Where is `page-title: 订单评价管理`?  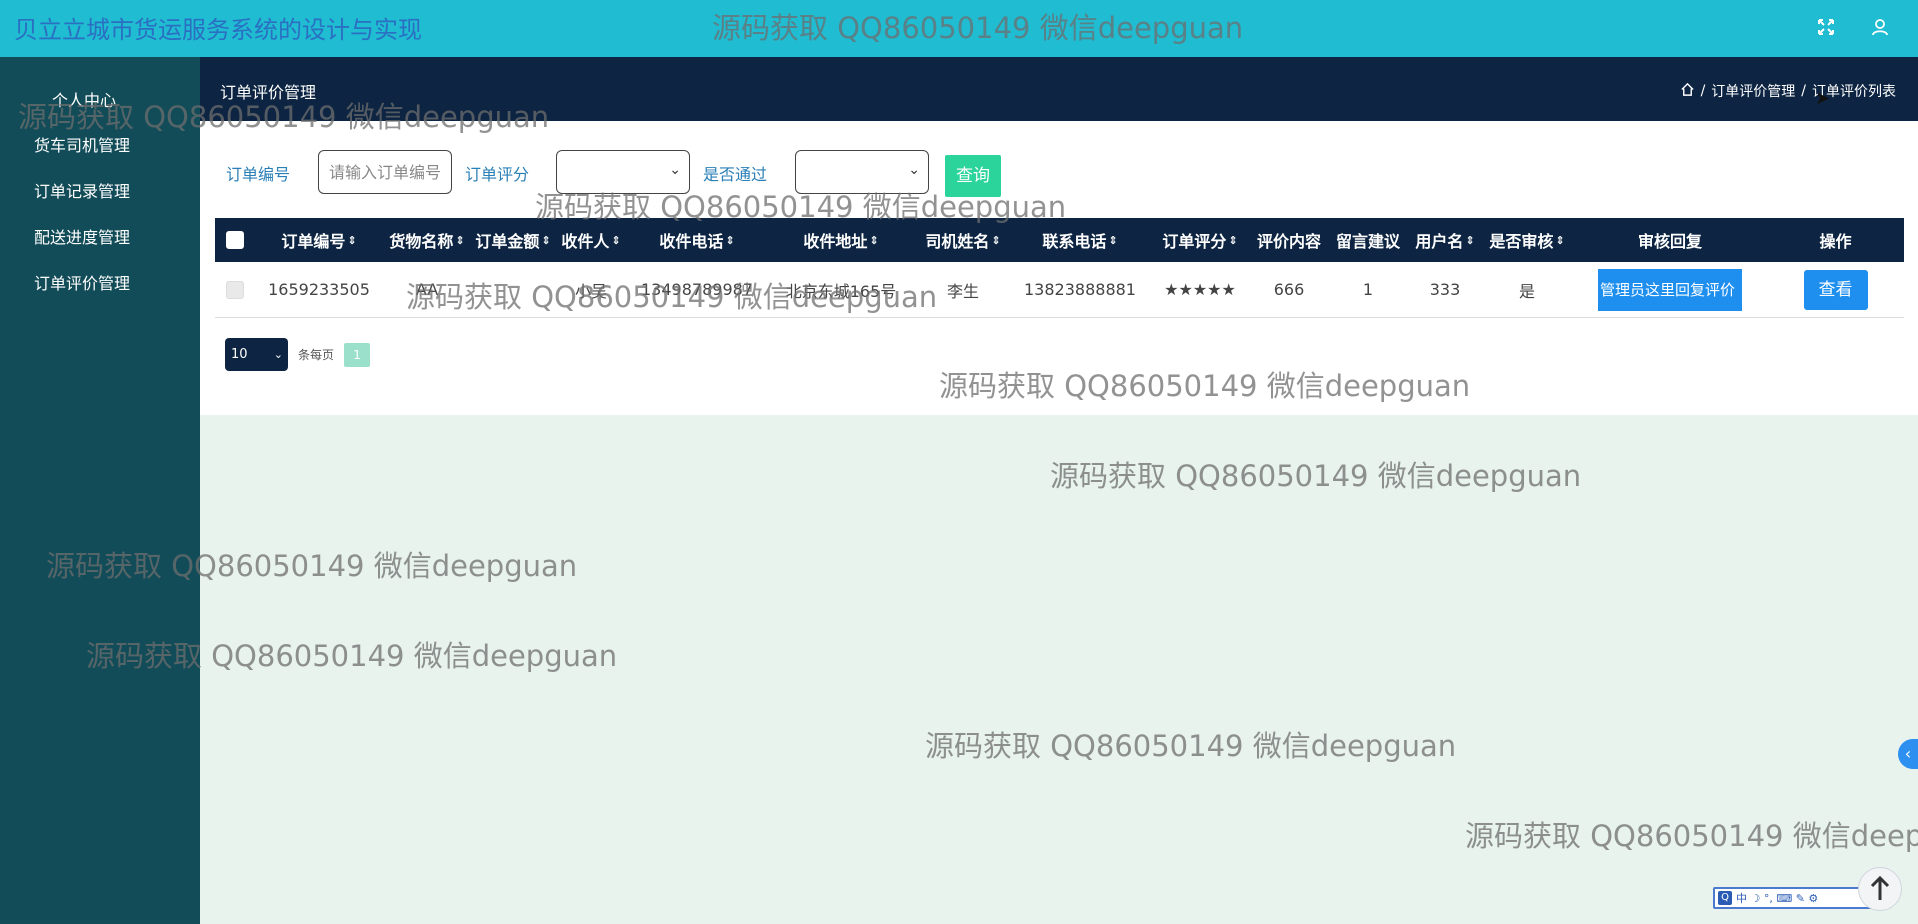
page-title: 订单评价管理 is located at coordinates (268, 92).